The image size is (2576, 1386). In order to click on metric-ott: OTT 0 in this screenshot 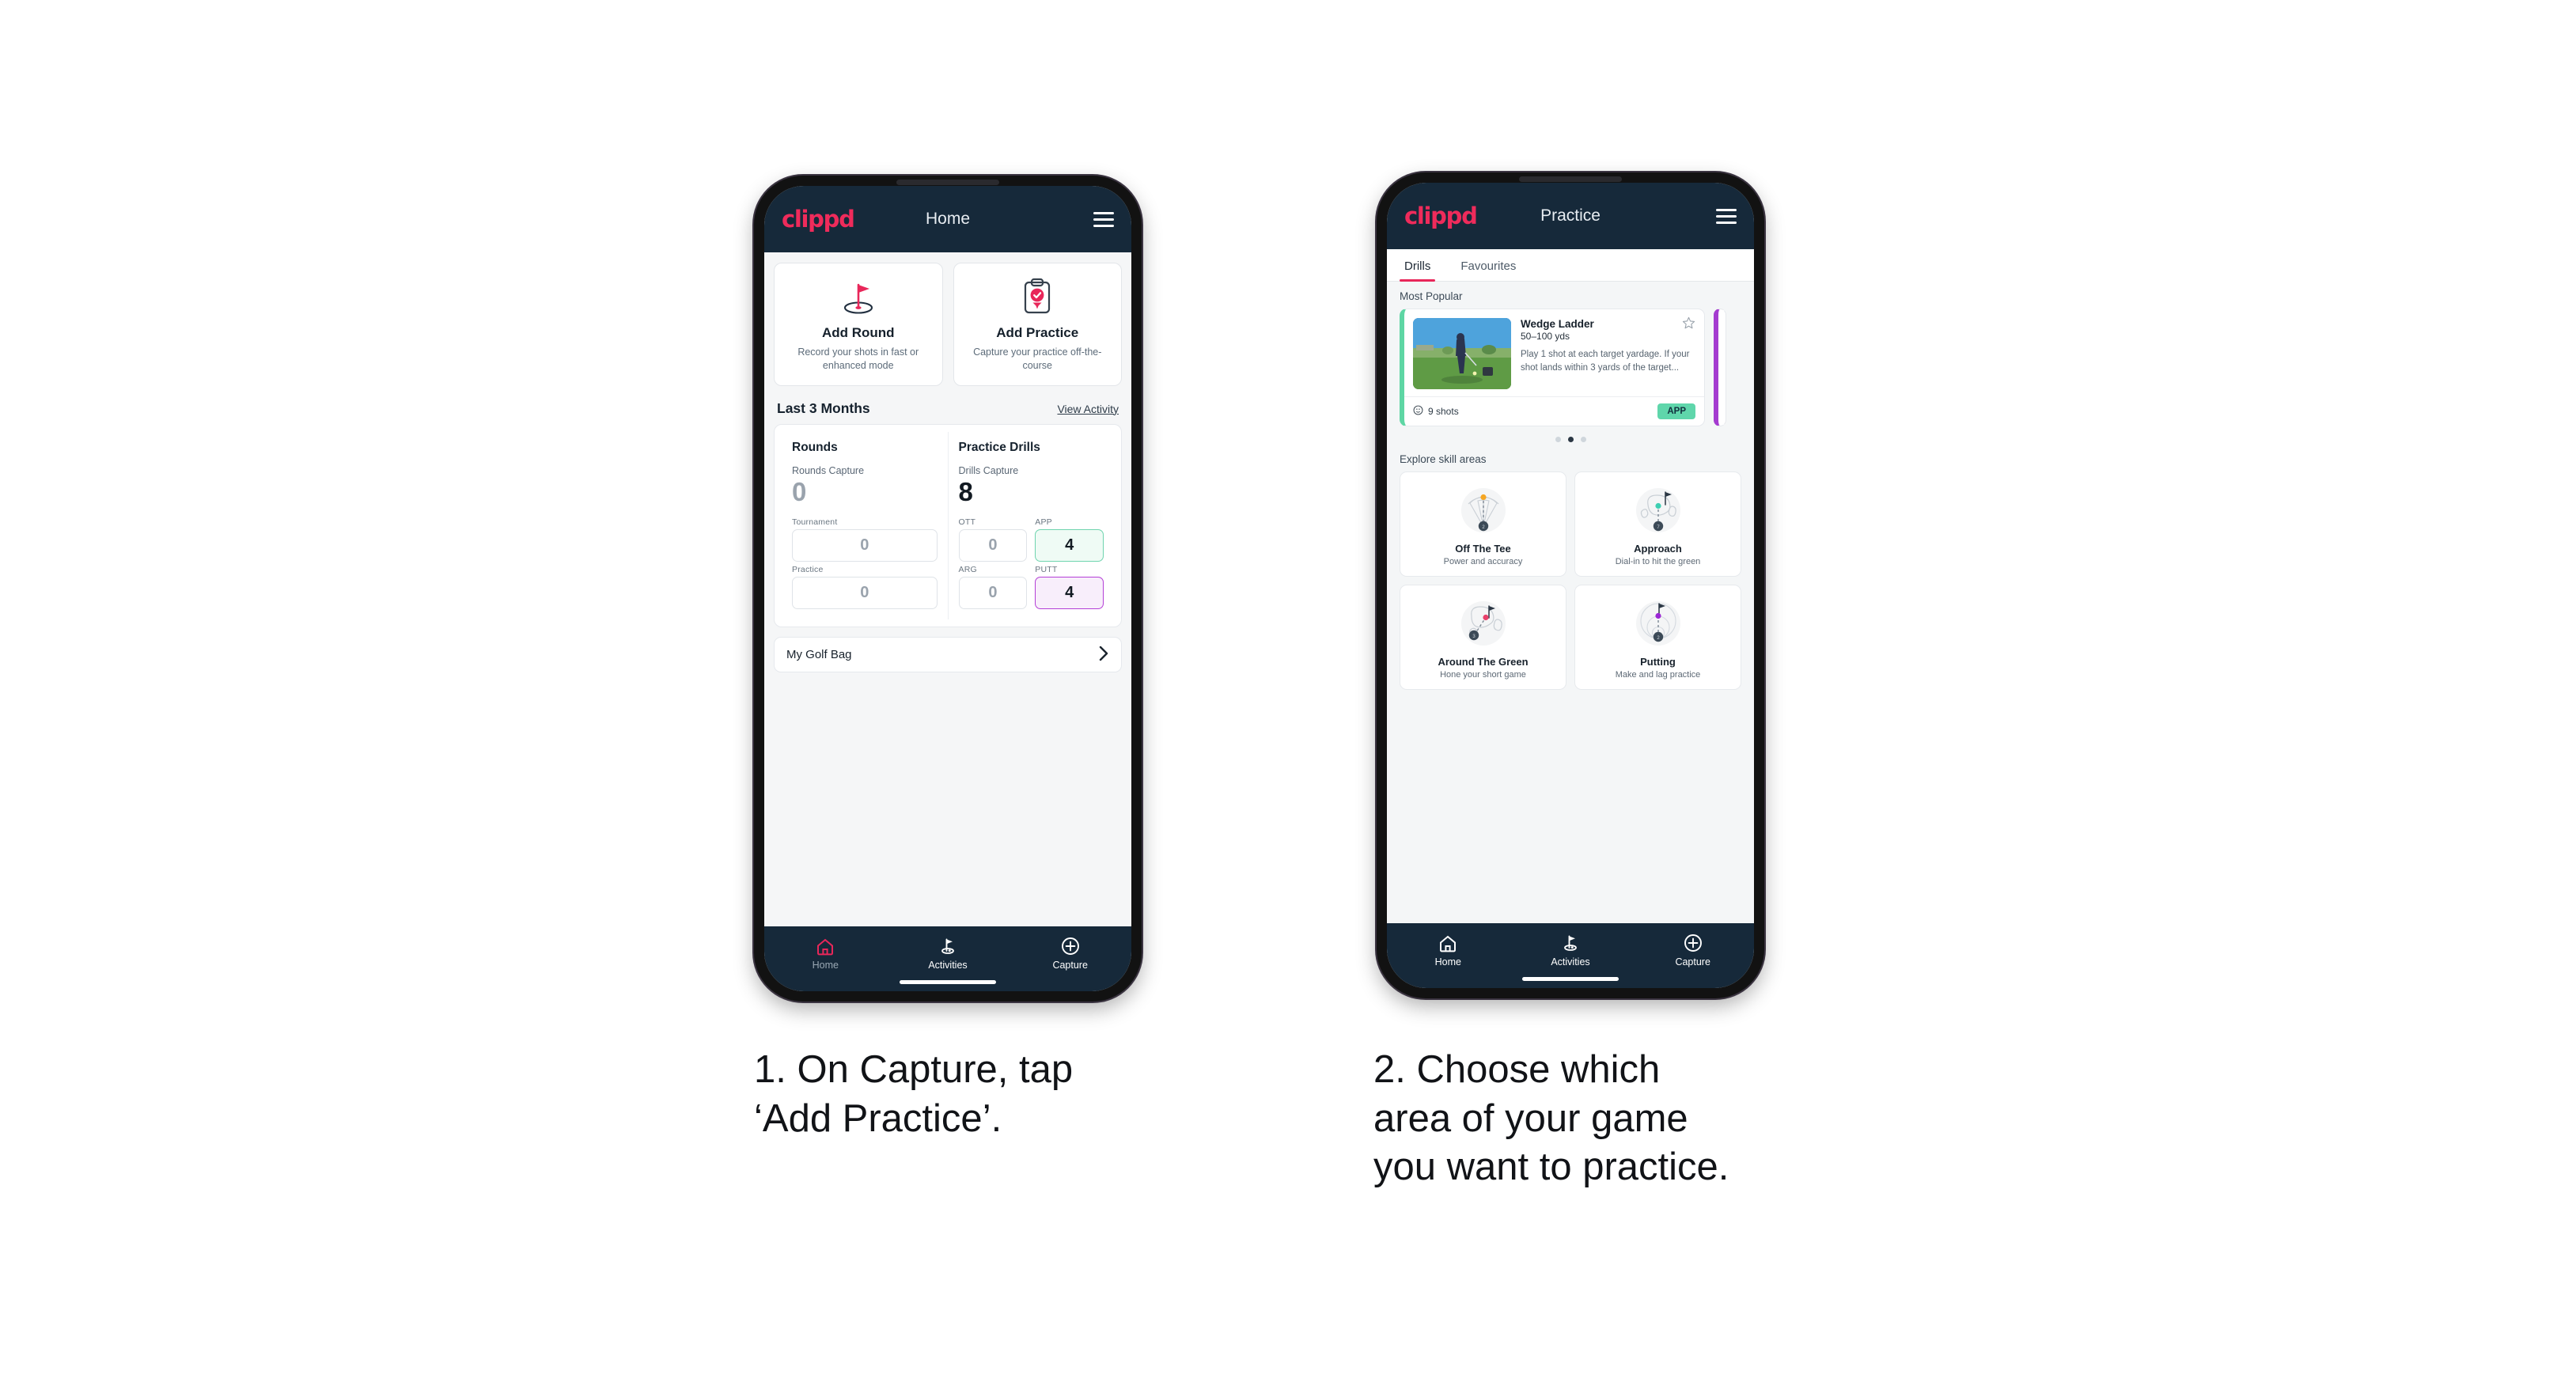, I will do `click(993, 540)`.